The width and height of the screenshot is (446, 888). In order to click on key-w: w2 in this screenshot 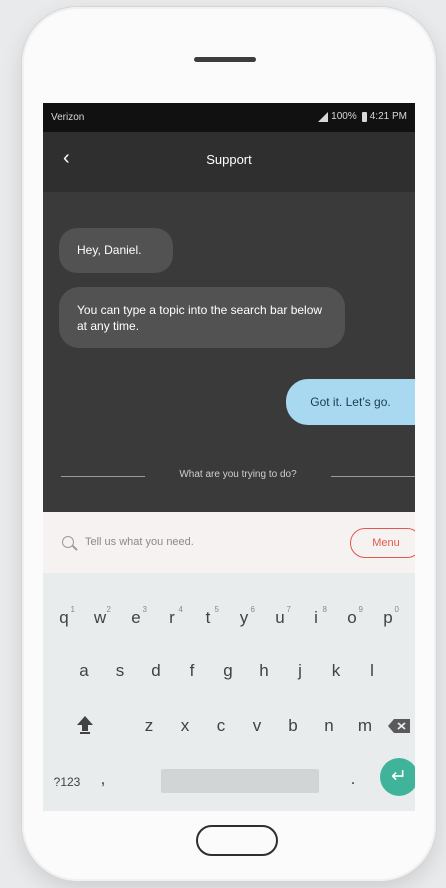, I will do `click(100, 616)`.